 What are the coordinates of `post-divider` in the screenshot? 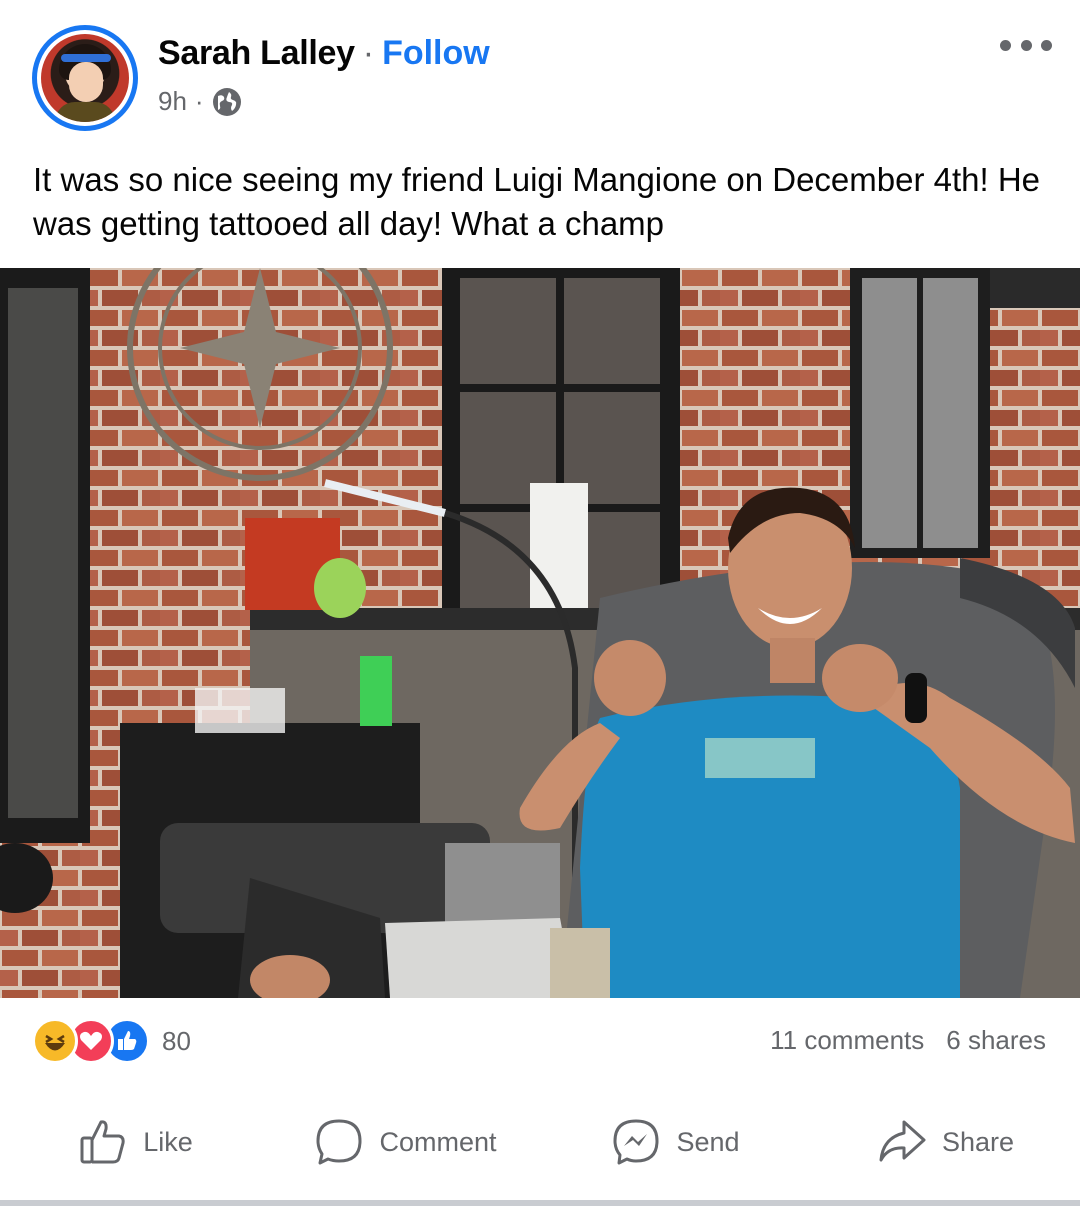 It's located at (540, 1203).